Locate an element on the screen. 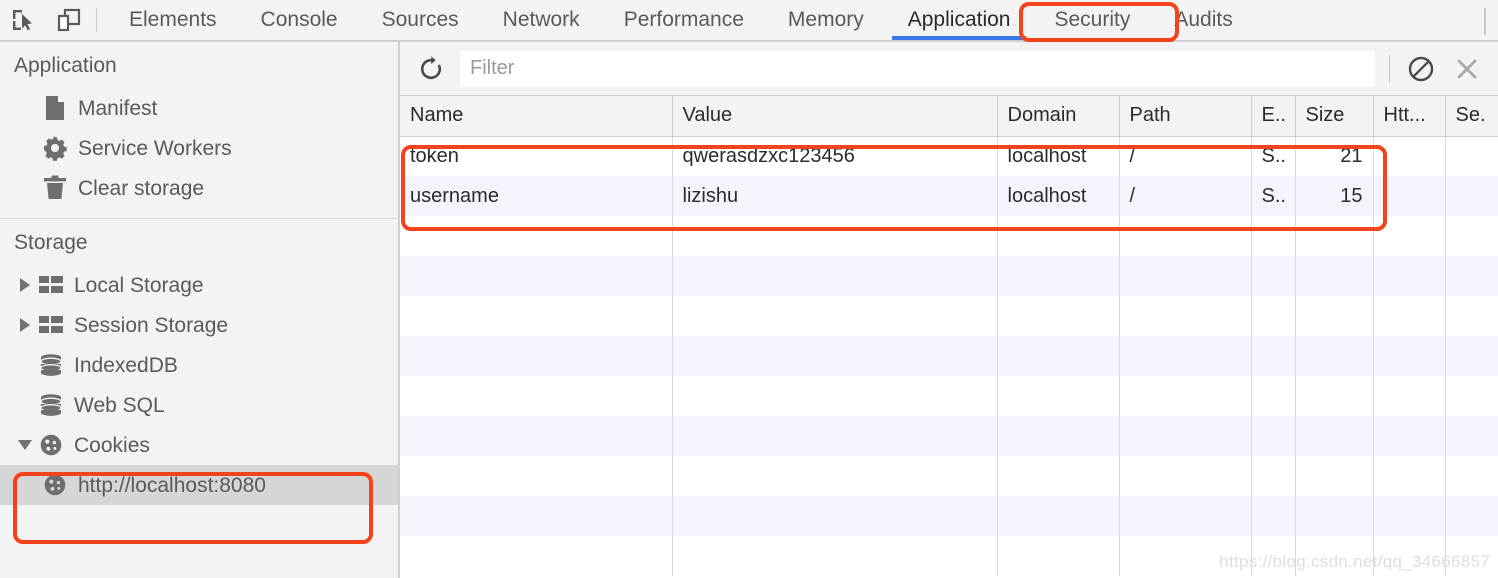 The width and height of the screenshot is (1498, 578). sidebar-item-service-workers: Service Workers is located at coordinates (199, 148).